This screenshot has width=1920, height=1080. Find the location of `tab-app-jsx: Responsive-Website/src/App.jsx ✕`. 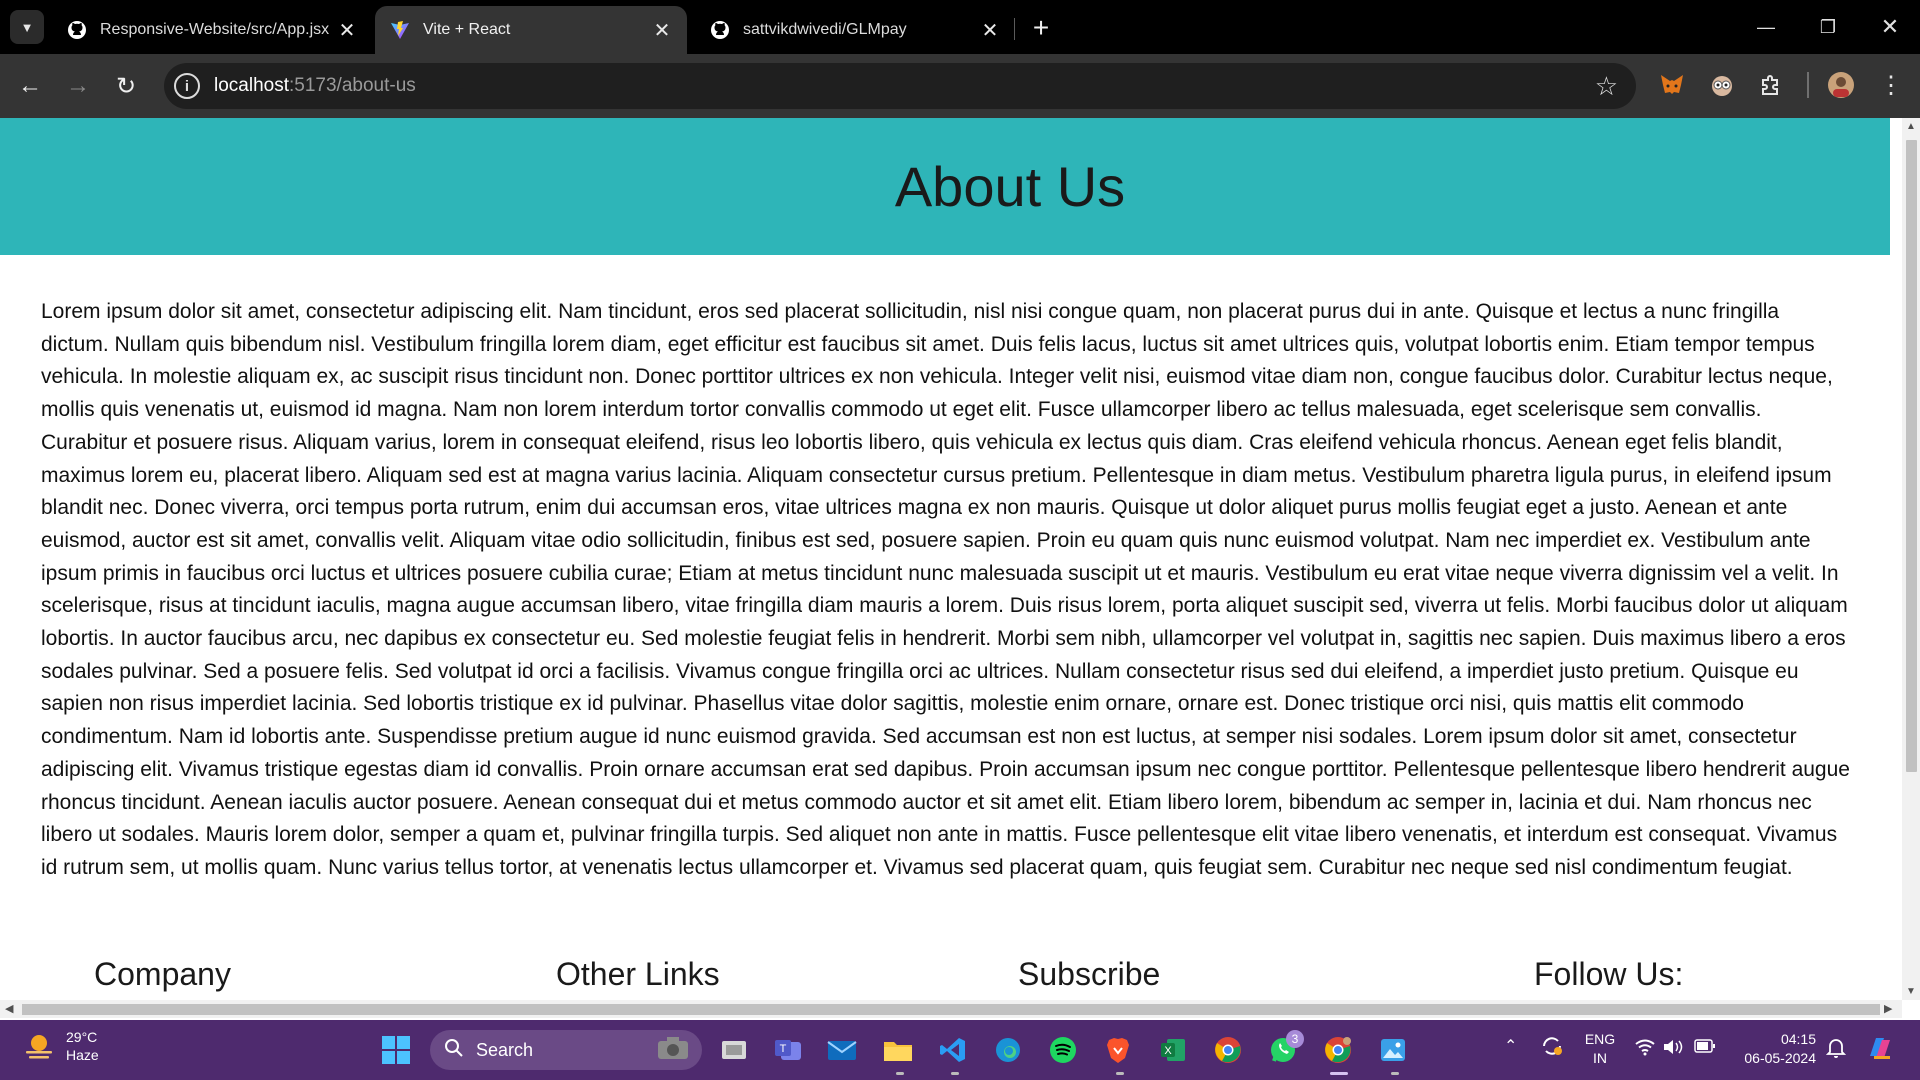

tab-app-jsx: Responsive-Website/src/App.jsx ✕ is located at coordinates (212, 30).